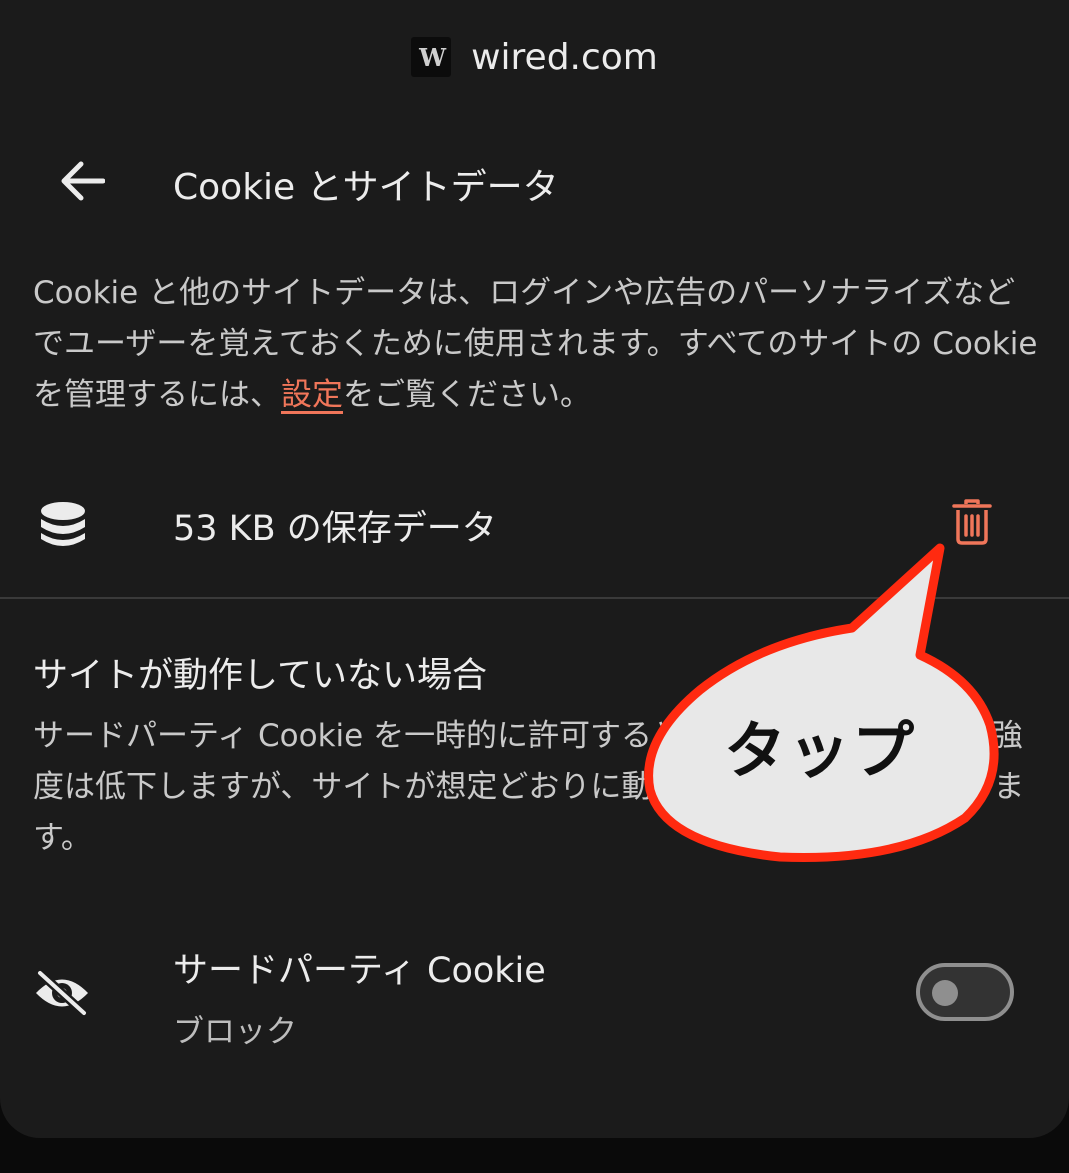 Image resolution: width=1069 pixels, height=1173 pixels. I want to click on delete-data-button, so click(972, 522).